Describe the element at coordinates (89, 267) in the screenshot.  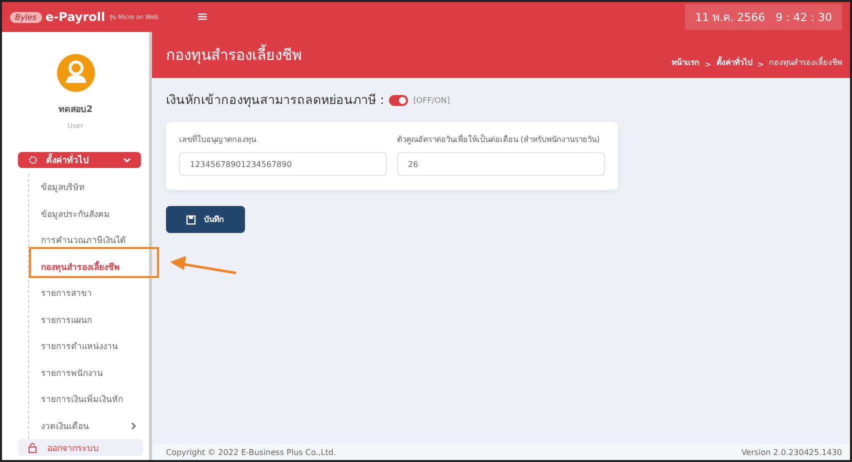
I see `menu-item: กองทุนสำรองเลี้ยงชีพ` at that location.